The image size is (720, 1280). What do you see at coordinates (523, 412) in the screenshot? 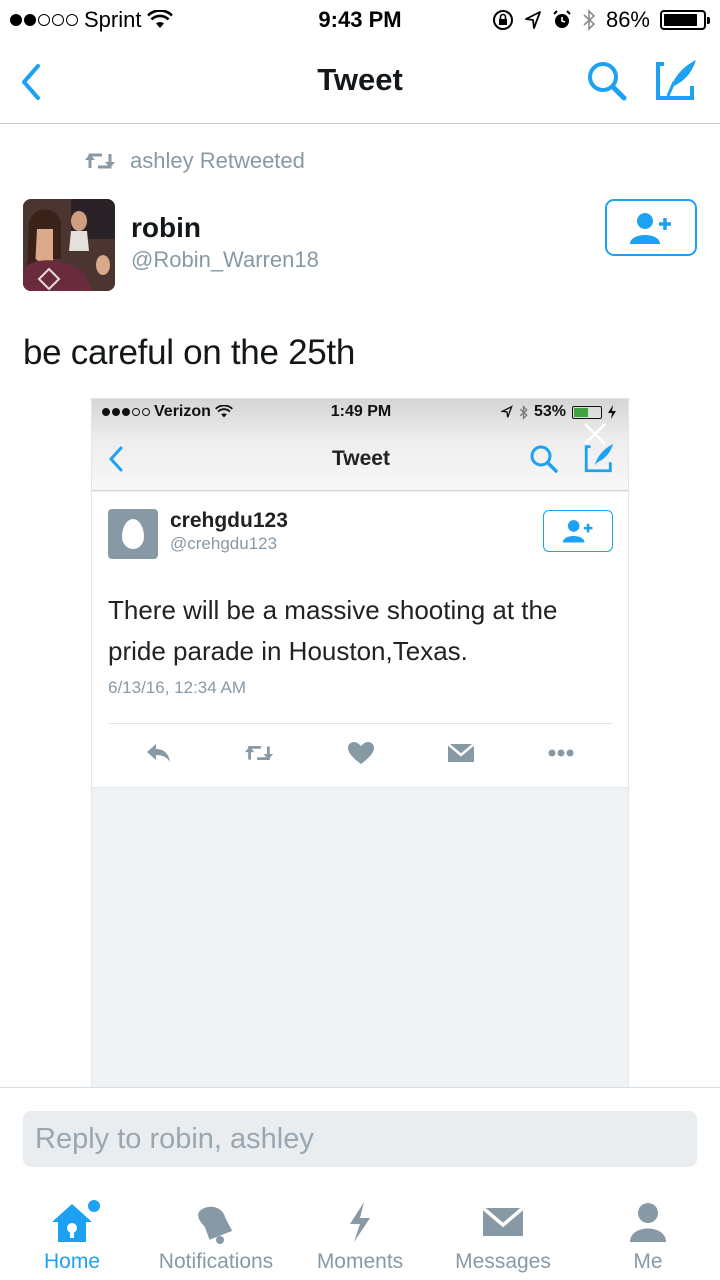
I see `media-bluetooth-icon` at bounding box center [523, 412].